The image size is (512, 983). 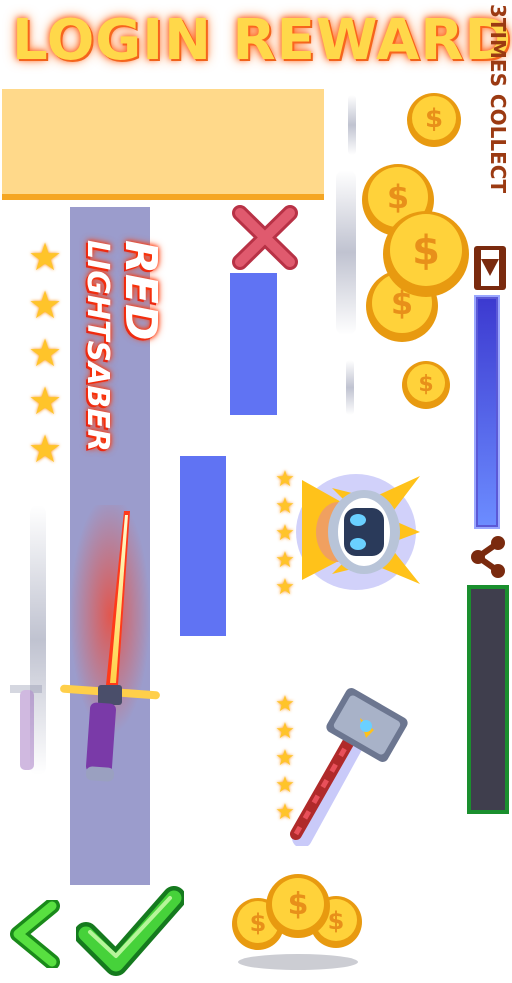 I want to click on hammer-image, so click(x=337, y=768).